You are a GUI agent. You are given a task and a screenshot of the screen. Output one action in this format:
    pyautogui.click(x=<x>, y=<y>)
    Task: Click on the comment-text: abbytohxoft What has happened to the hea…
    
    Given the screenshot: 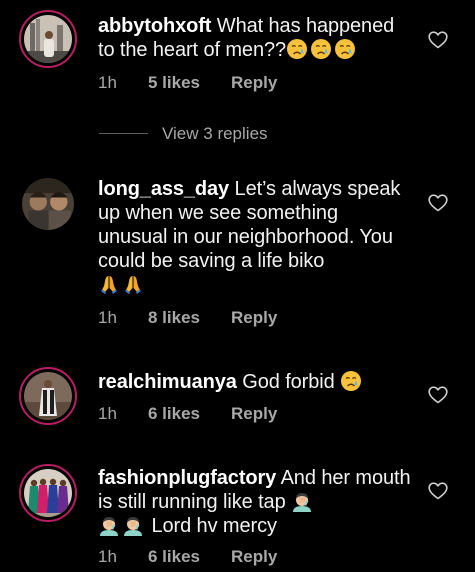 What is the action you would take?
    pyautogui.click(x=254, y=38)
    